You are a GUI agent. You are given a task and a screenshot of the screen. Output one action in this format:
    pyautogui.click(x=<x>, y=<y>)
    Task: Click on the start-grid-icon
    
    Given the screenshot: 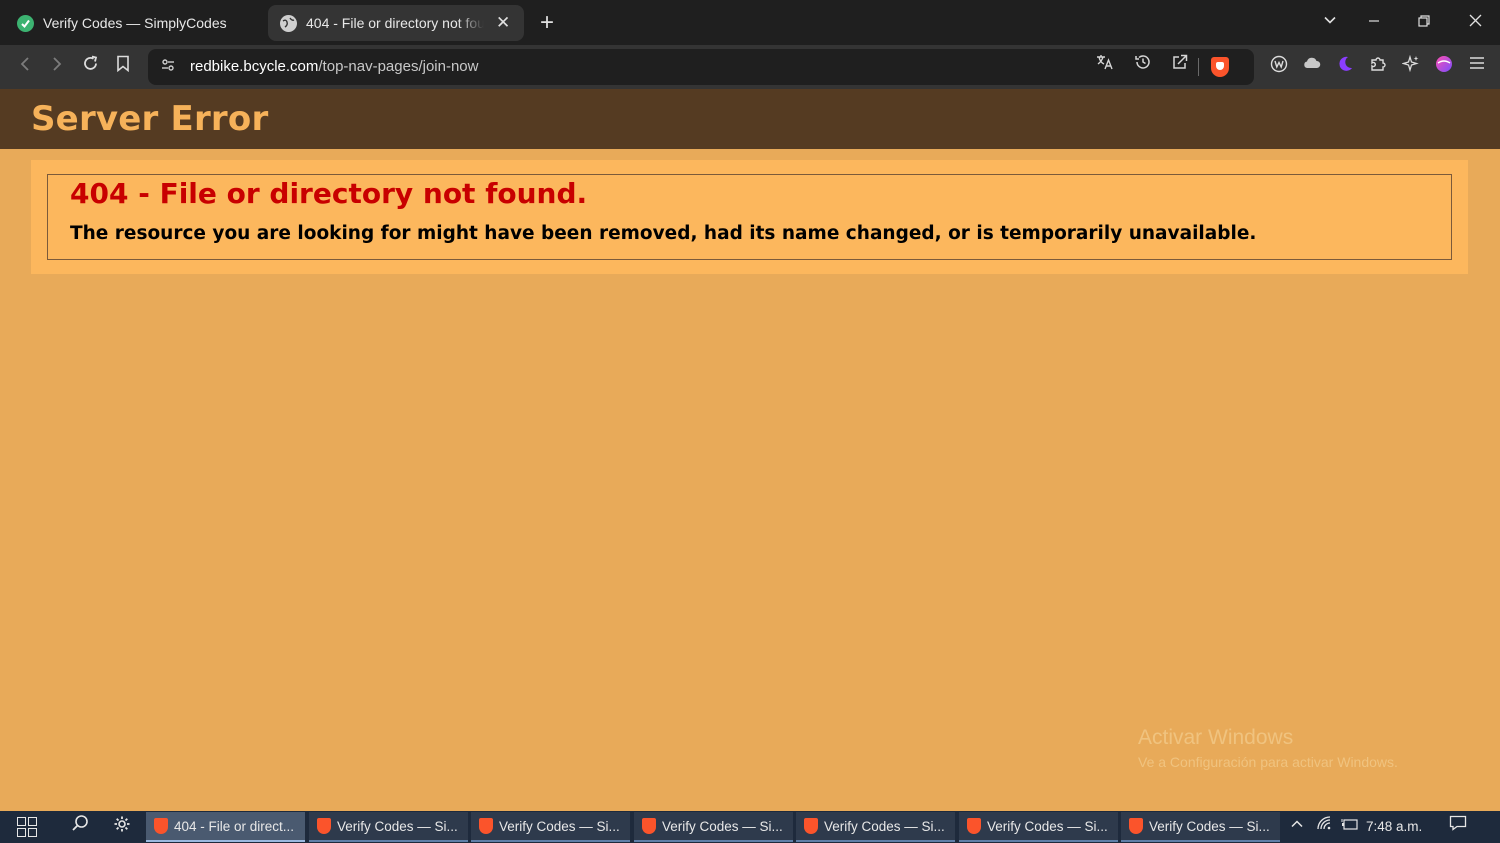 What is the action you would take?
    pyautogui.click(x=27, y=827)
    